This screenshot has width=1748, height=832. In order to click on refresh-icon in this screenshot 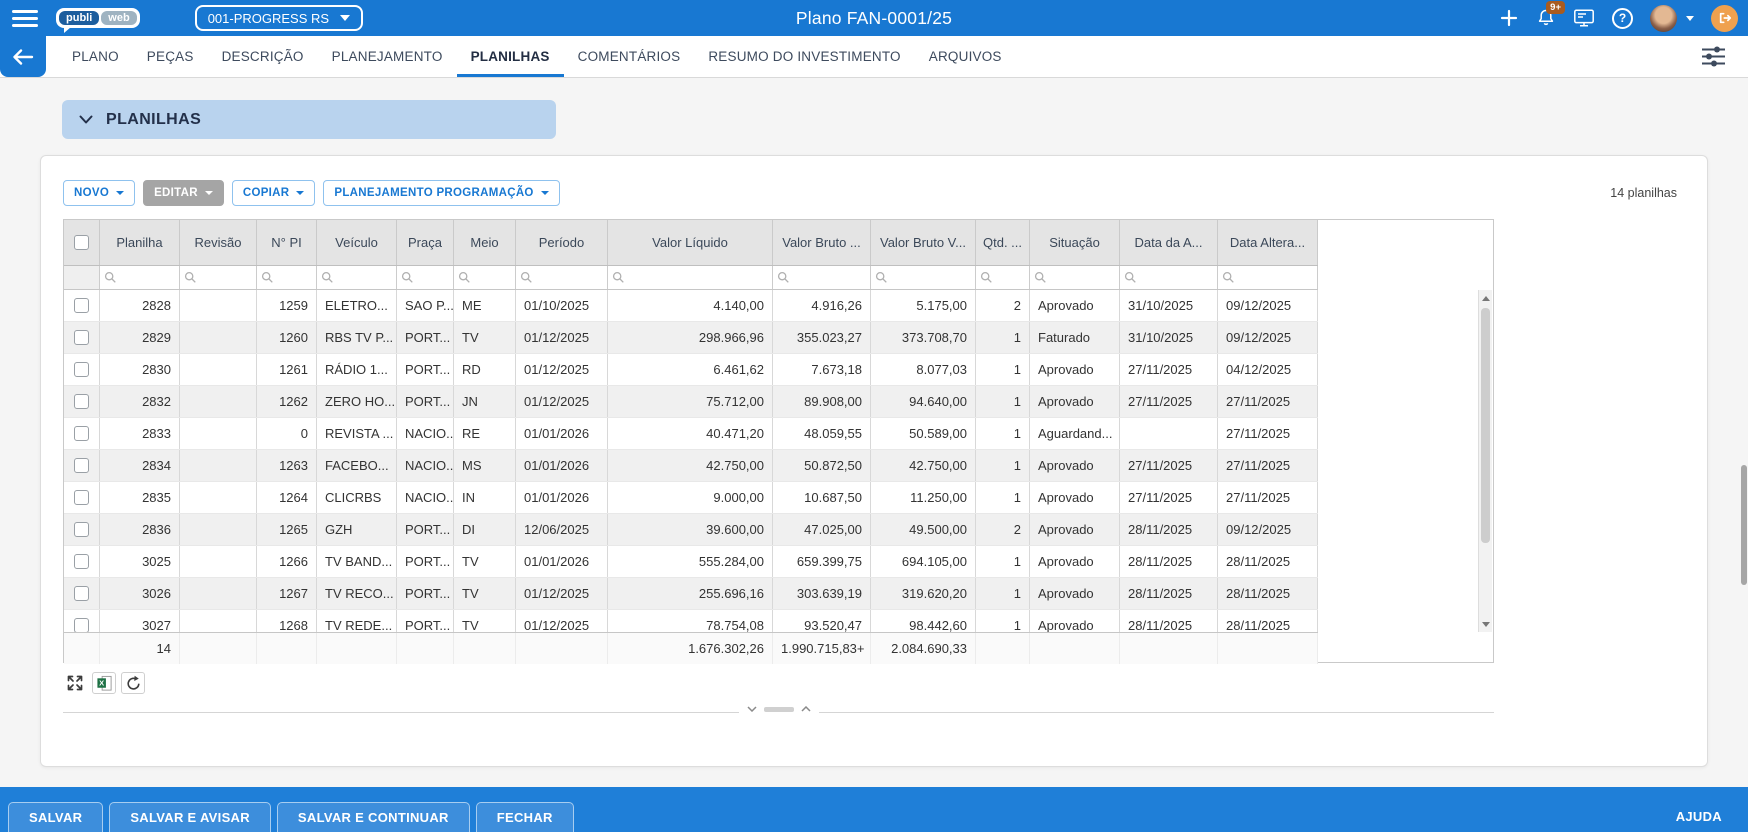, I will do `click(133, 683)`.